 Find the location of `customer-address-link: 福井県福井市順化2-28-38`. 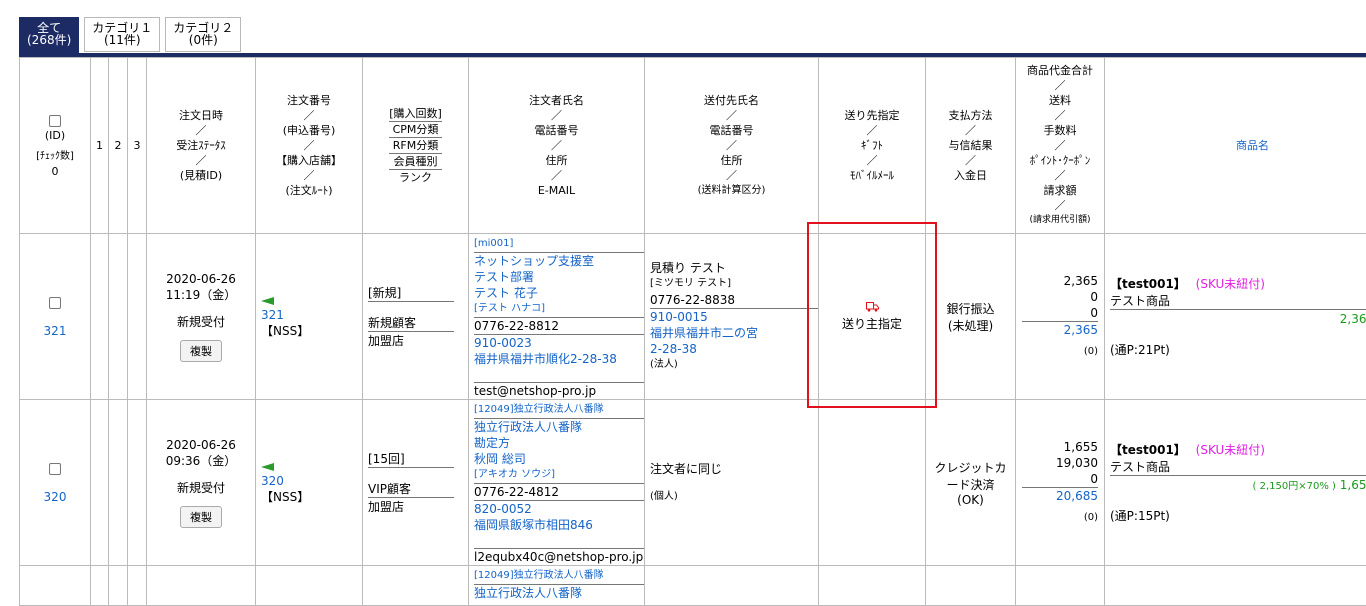

customer-address-link: 福井県福井市順化2-28-38 is located at coordinates (559, 359).